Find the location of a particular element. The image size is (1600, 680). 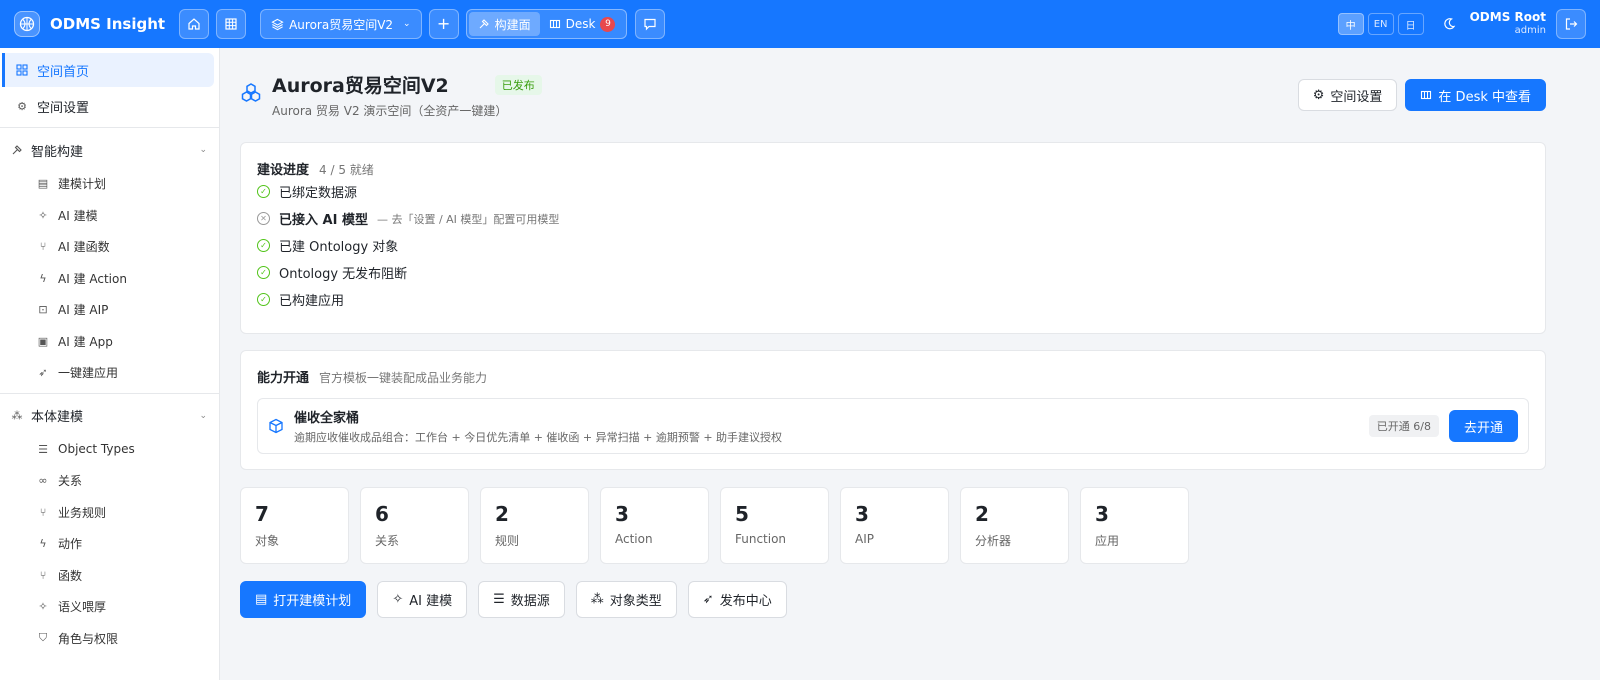

progress-summary: 4 / 5 就绪 is located at coordinates (346, 170).